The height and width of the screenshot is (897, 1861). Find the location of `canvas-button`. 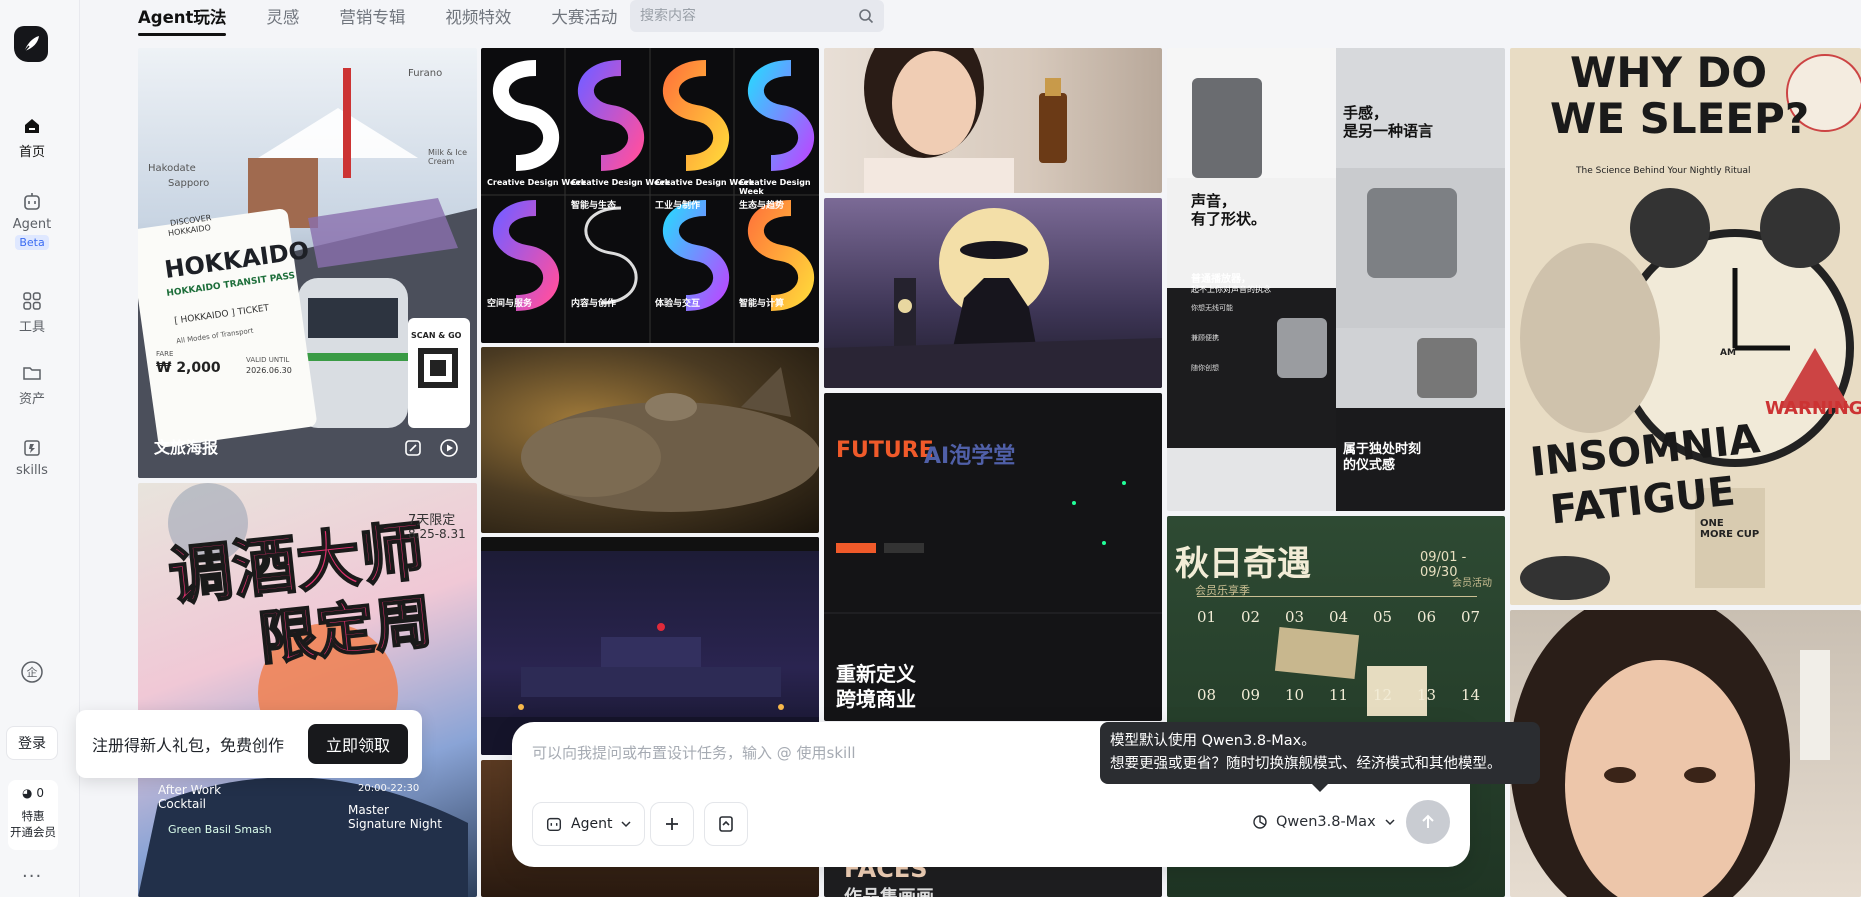

canvas-button is located at coordinates (726, 824).